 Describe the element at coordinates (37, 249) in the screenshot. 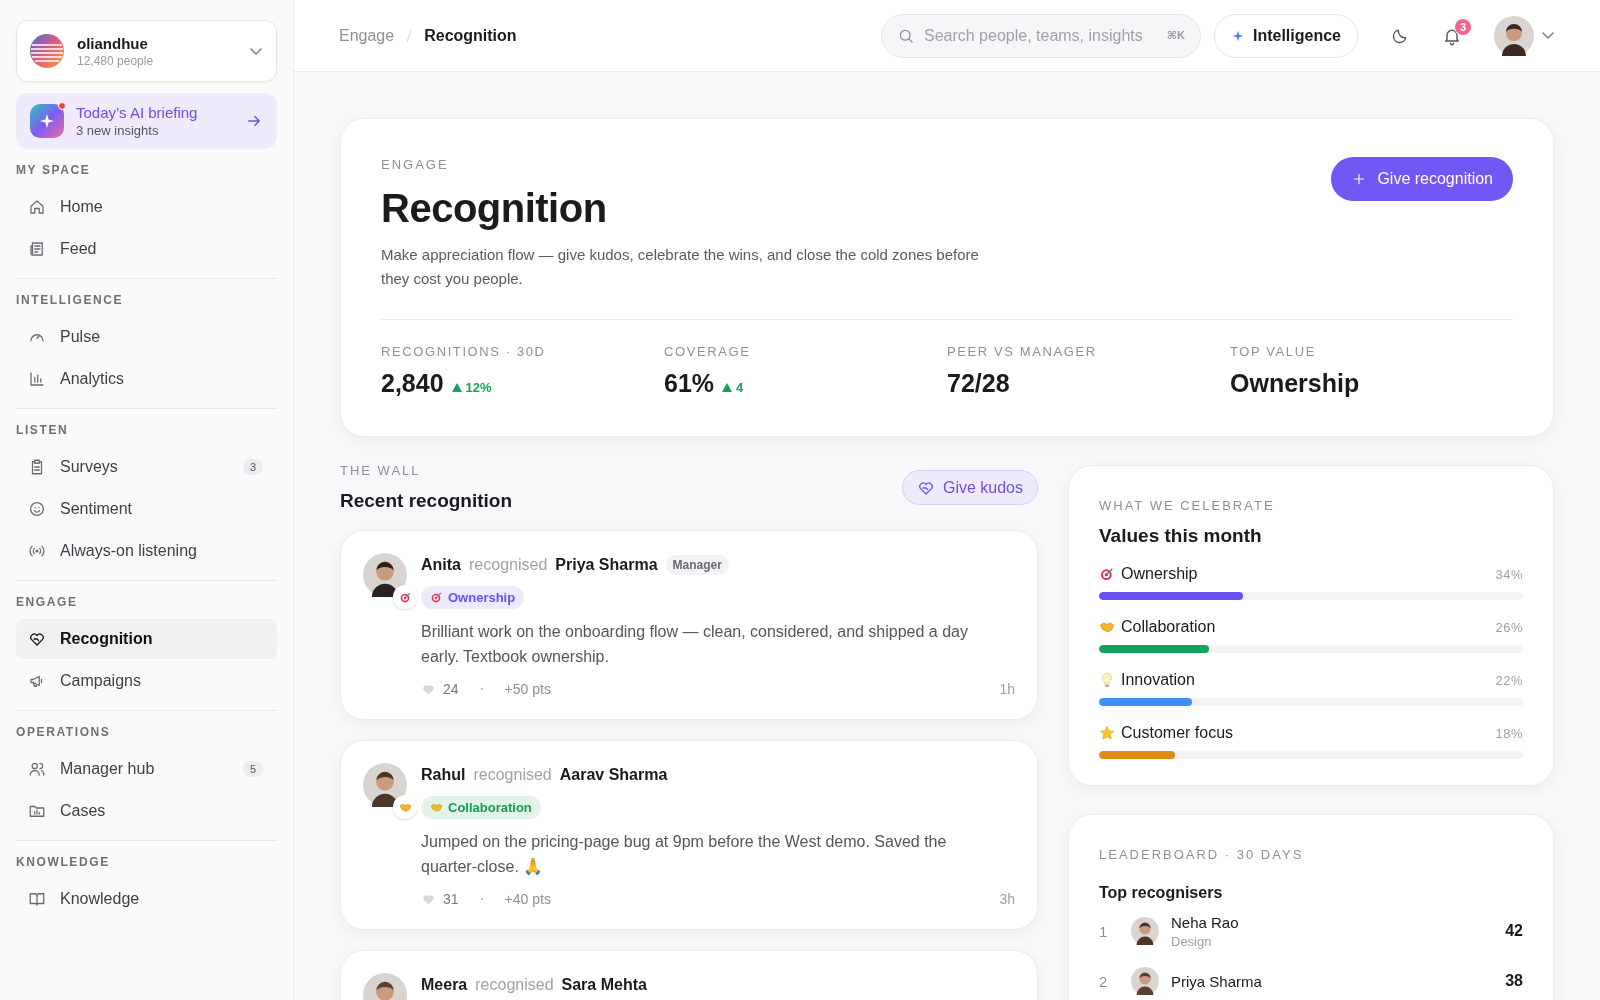

I see `newspaper-icon` at that location.